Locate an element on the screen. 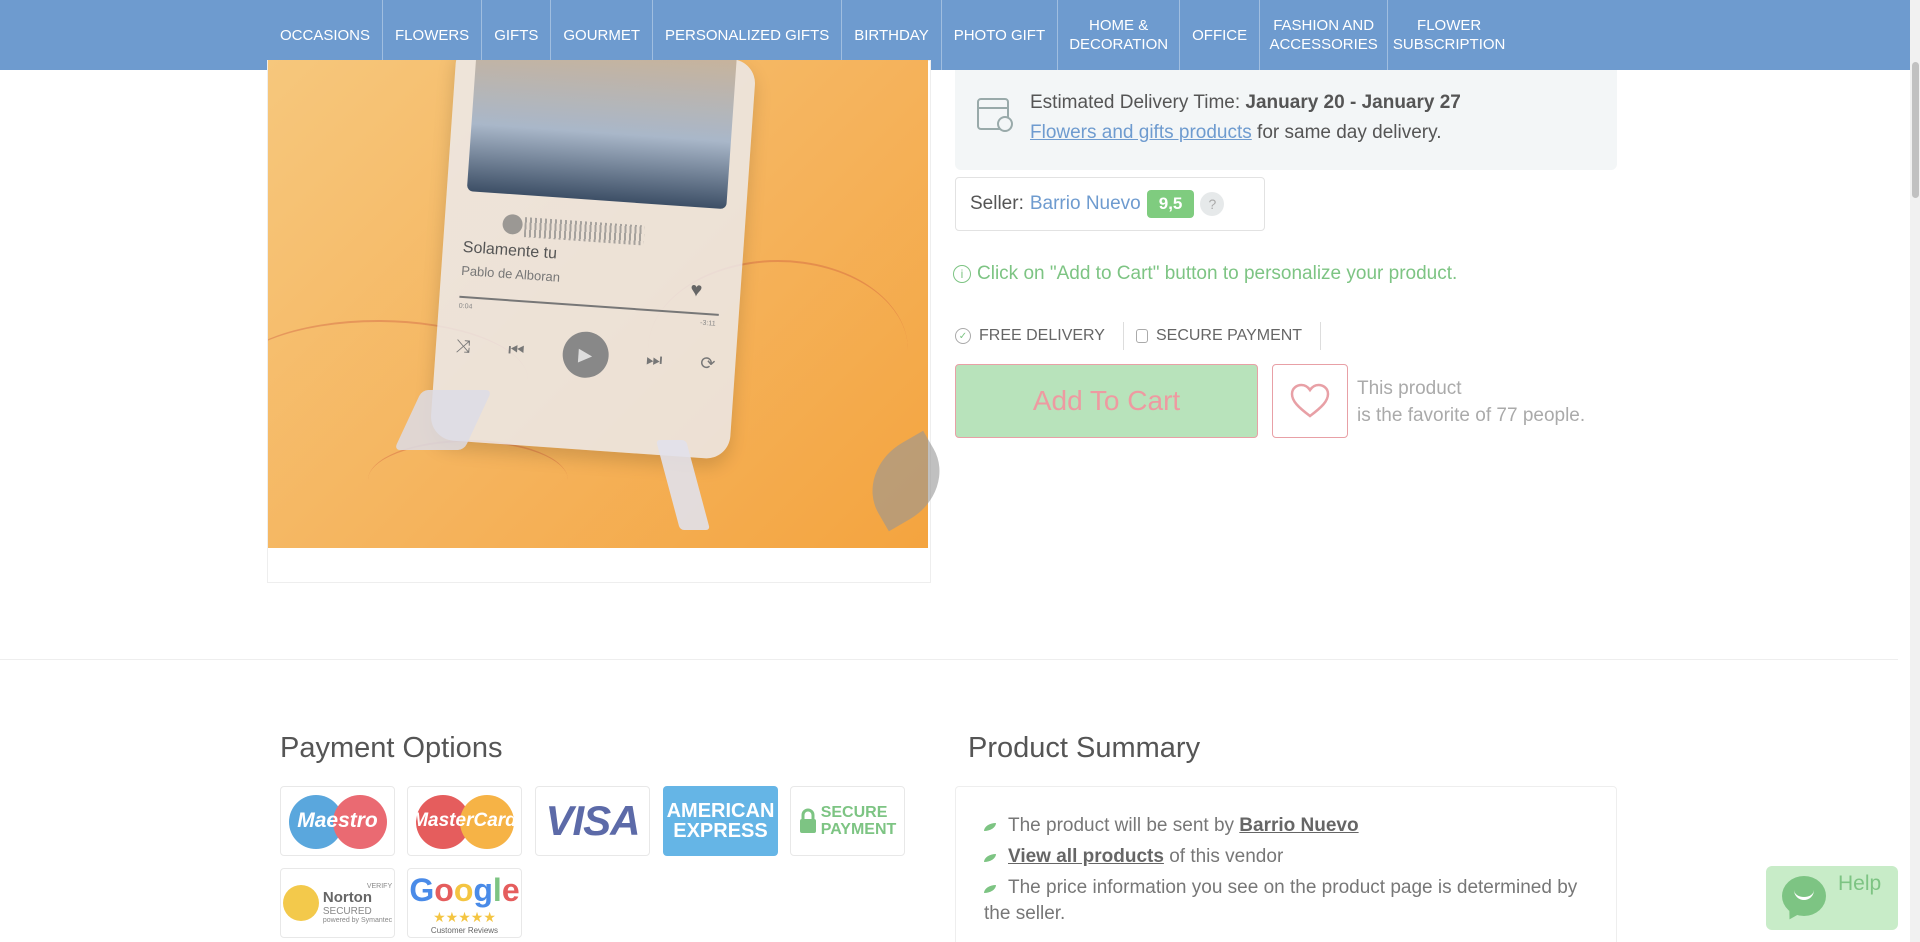 The height and width of the screenshot is (942, 1920). seller-info: Seller: Barrio Nuevo 9,5 ? is located at coordinates (1110, 204).